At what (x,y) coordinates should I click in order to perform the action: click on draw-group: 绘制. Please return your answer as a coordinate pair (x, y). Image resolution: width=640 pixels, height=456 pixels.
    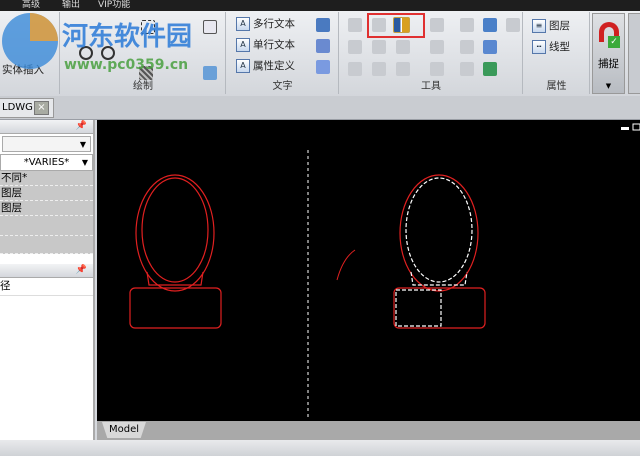
    Looking at the image, I should click on (143, 53).